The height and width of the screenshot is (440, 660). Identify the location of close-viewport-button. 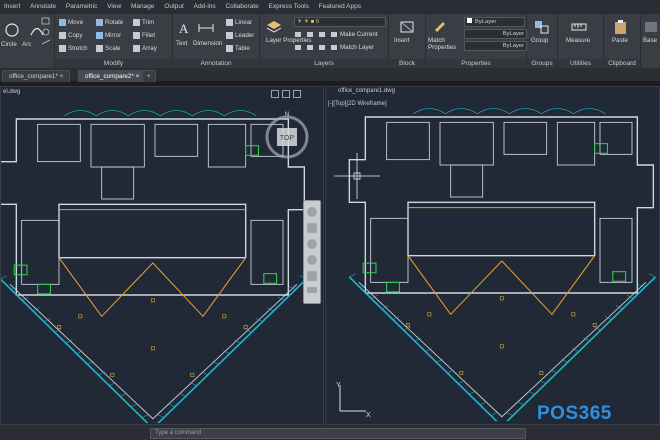
(297, 94).